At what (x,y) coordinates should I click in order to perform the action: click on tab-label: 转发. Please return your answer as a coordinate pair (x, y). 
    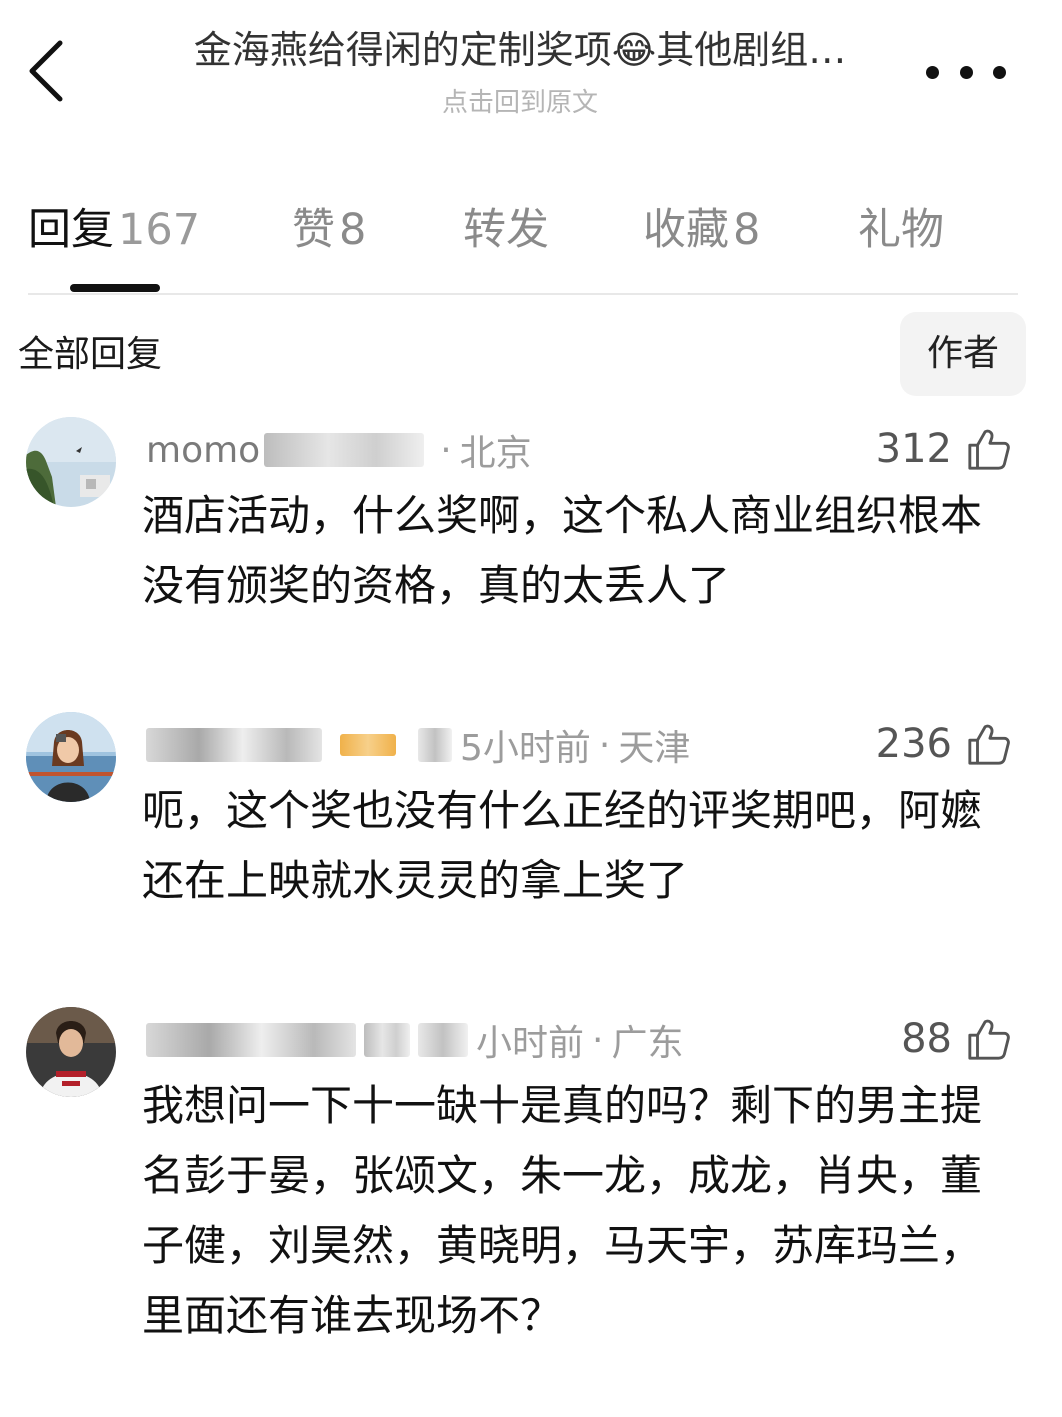
    Looking at the image, I should click on (506, 230).